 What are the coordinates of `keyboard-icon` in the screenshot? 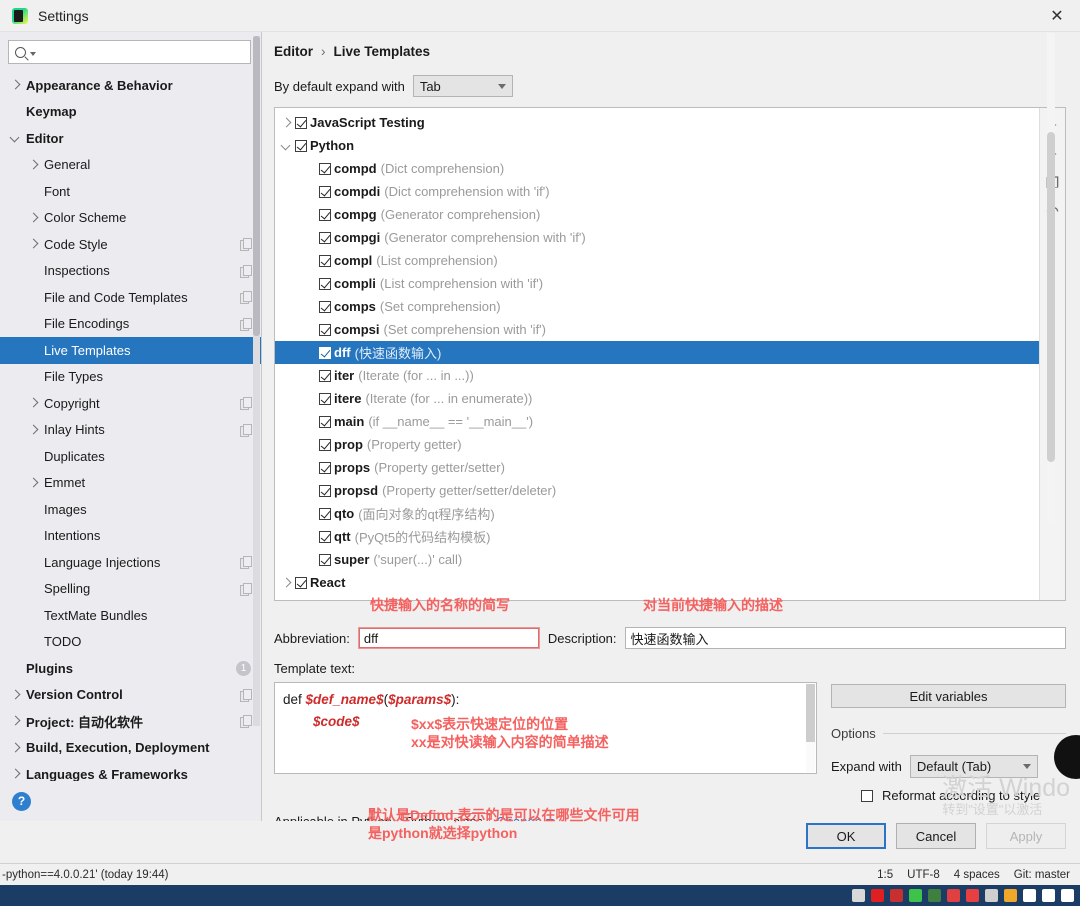 It's located at (1067, 895).